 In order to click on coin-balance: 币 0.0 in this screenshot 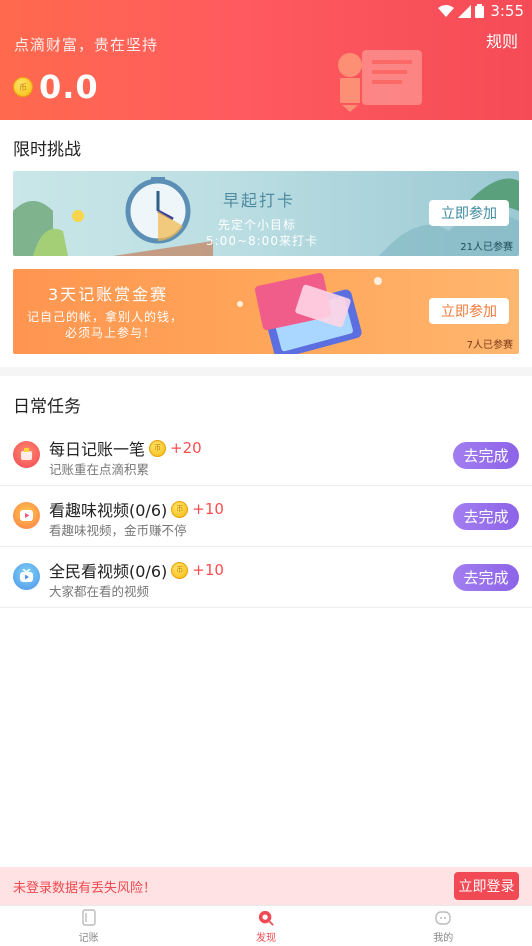, I will do `click(56, 87)`.